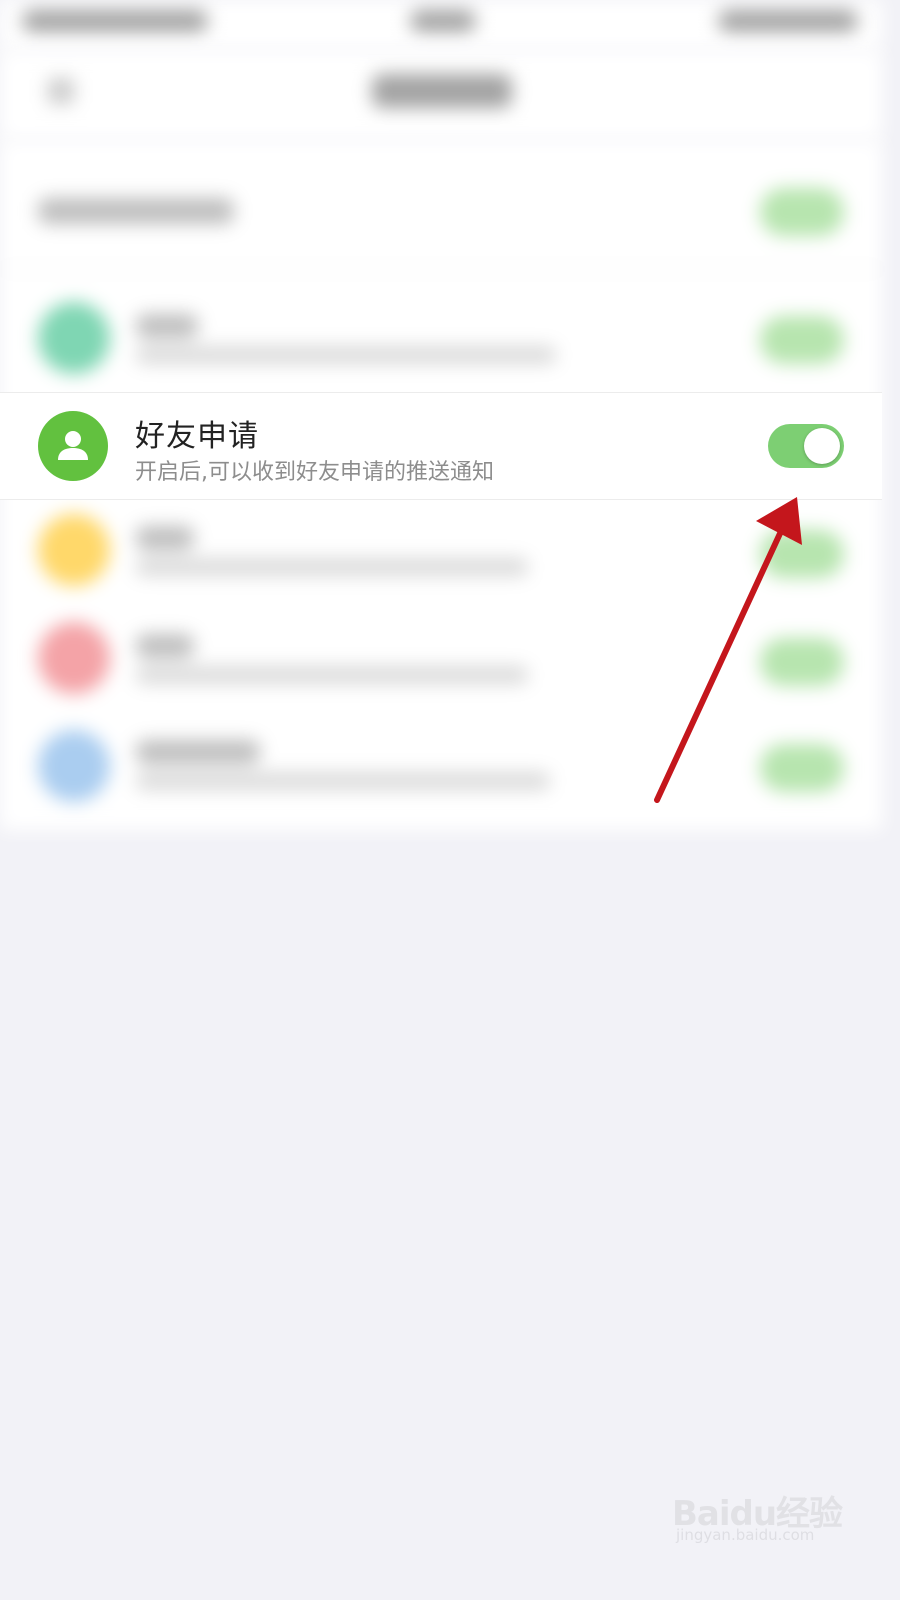  I want to click on page-title, so click(442, 91).